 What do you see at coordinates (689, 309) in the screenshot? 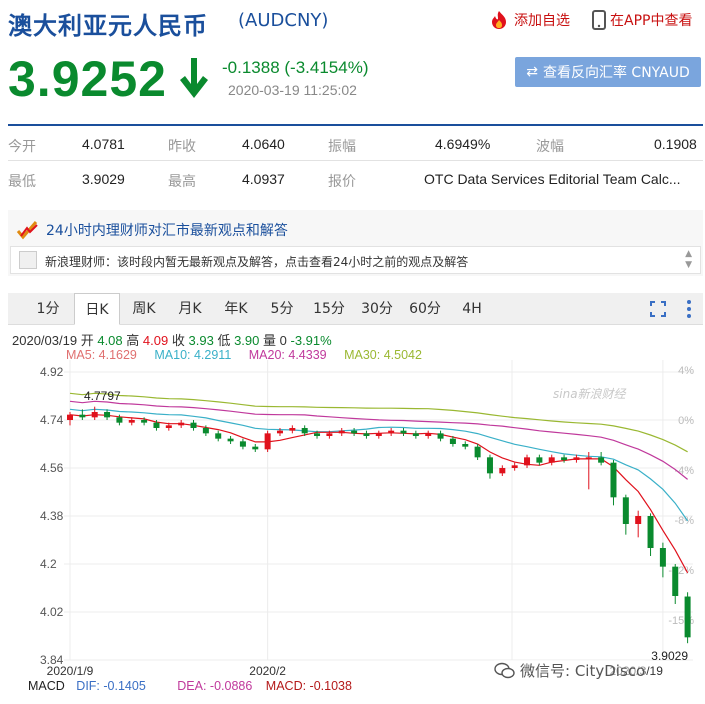
I see `more-vertical-icon` at bounding box center [689, 309].